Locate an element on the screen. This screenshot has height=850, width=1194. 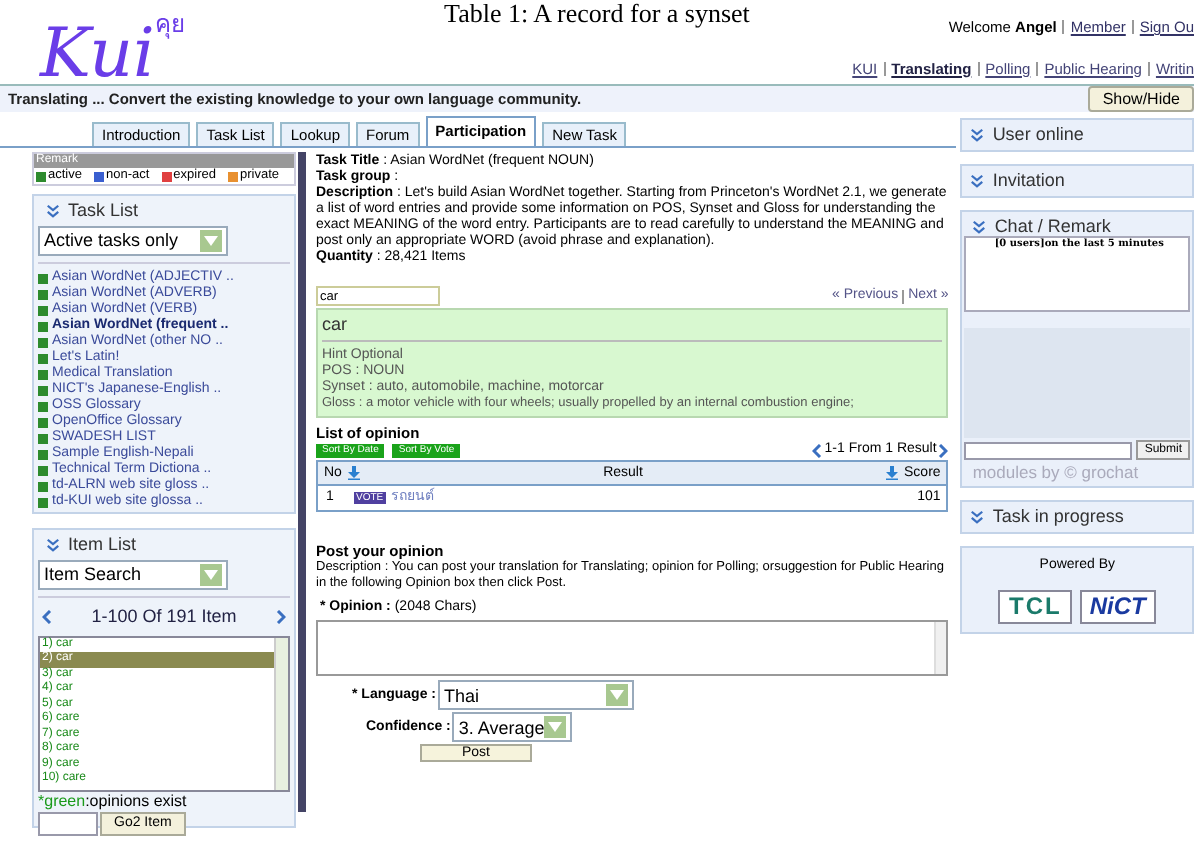
confidence-select: 3. Average is located at coordinates (512, 727).